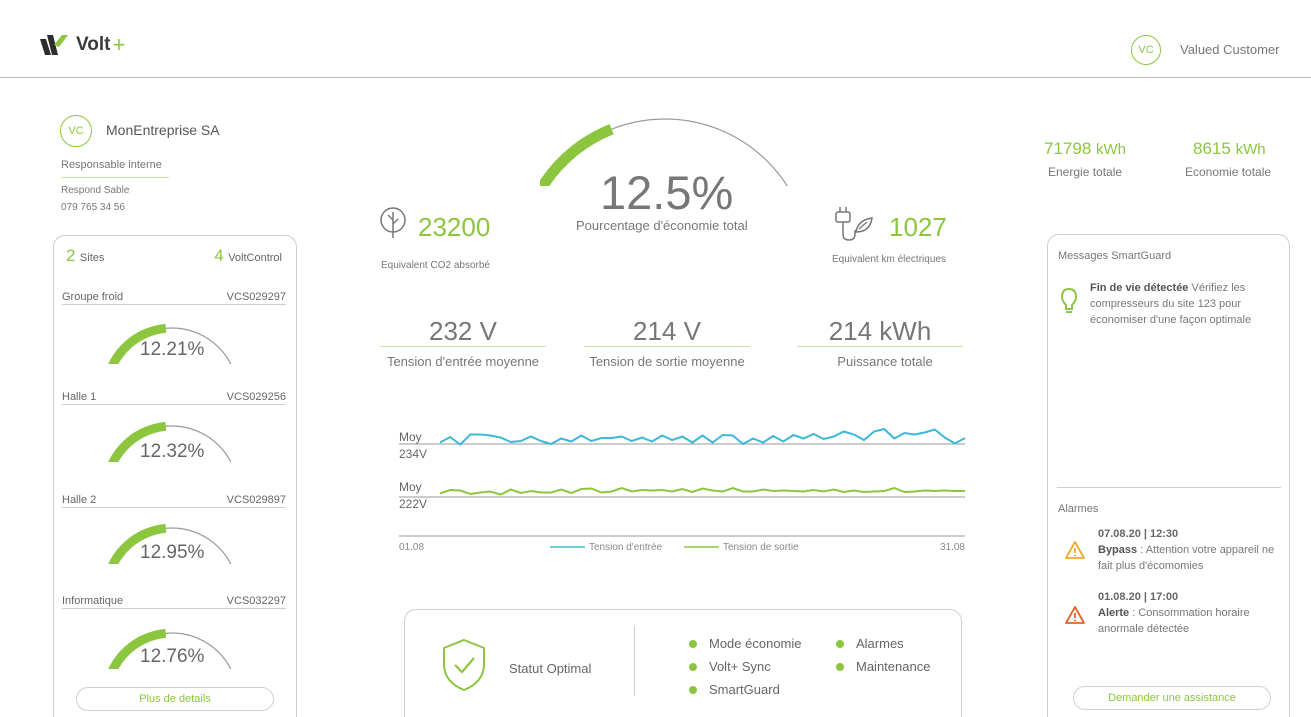 The width and height of the screenshot is (1311, 717). What do you see at coordinates (1138, 597) in the screenshot?
I see `alarm-time: 01.08.20 | 17:00` at bounding box center [1138, 597].